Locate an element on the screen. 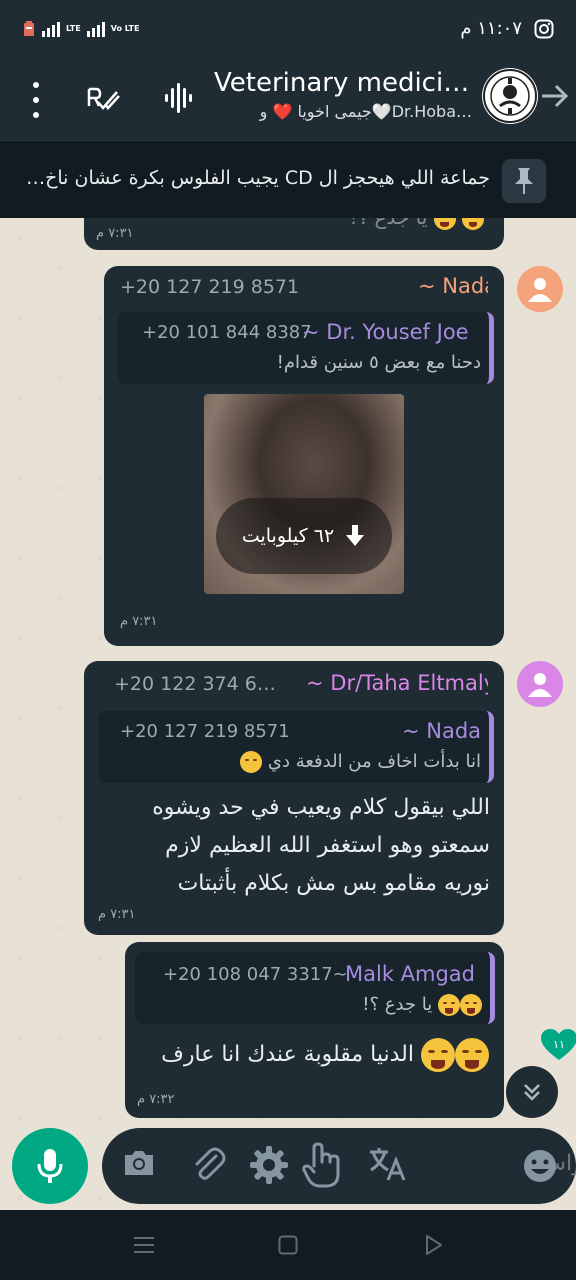 The image size is (576, 1280). settings-icon is located at coordinates (269, 1165).